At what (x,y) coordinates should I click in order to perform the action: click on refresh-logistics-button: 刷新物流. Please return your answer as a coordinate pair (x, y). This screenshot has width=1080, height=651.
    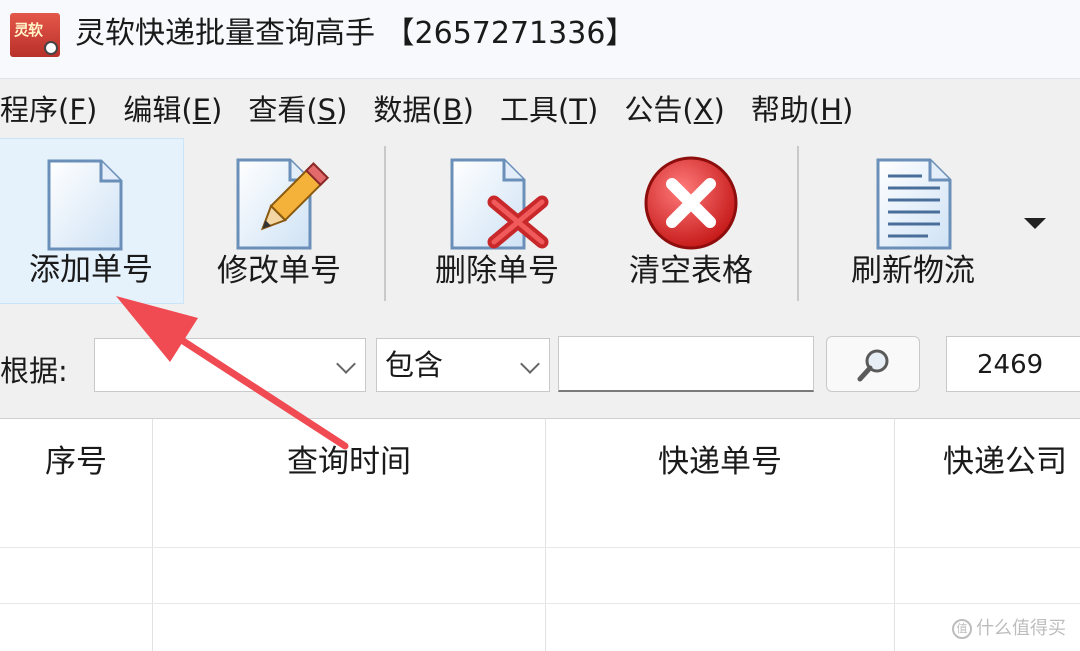
    Looking at the image, I should click on (913, 221).